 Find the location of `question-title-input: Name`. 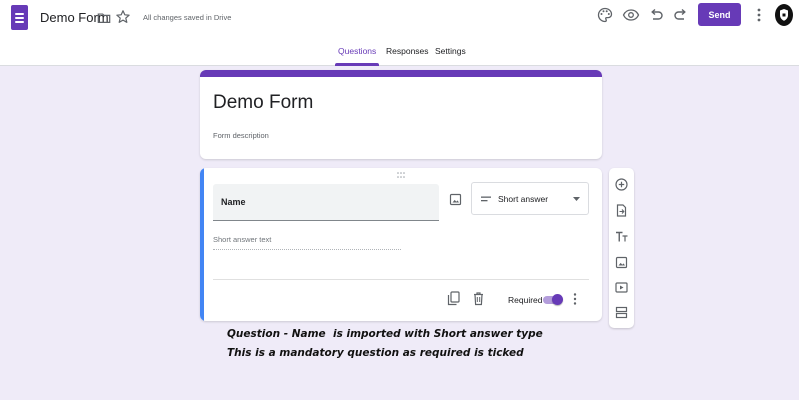

question-title-input: Name is located at coordinates (326, 202).